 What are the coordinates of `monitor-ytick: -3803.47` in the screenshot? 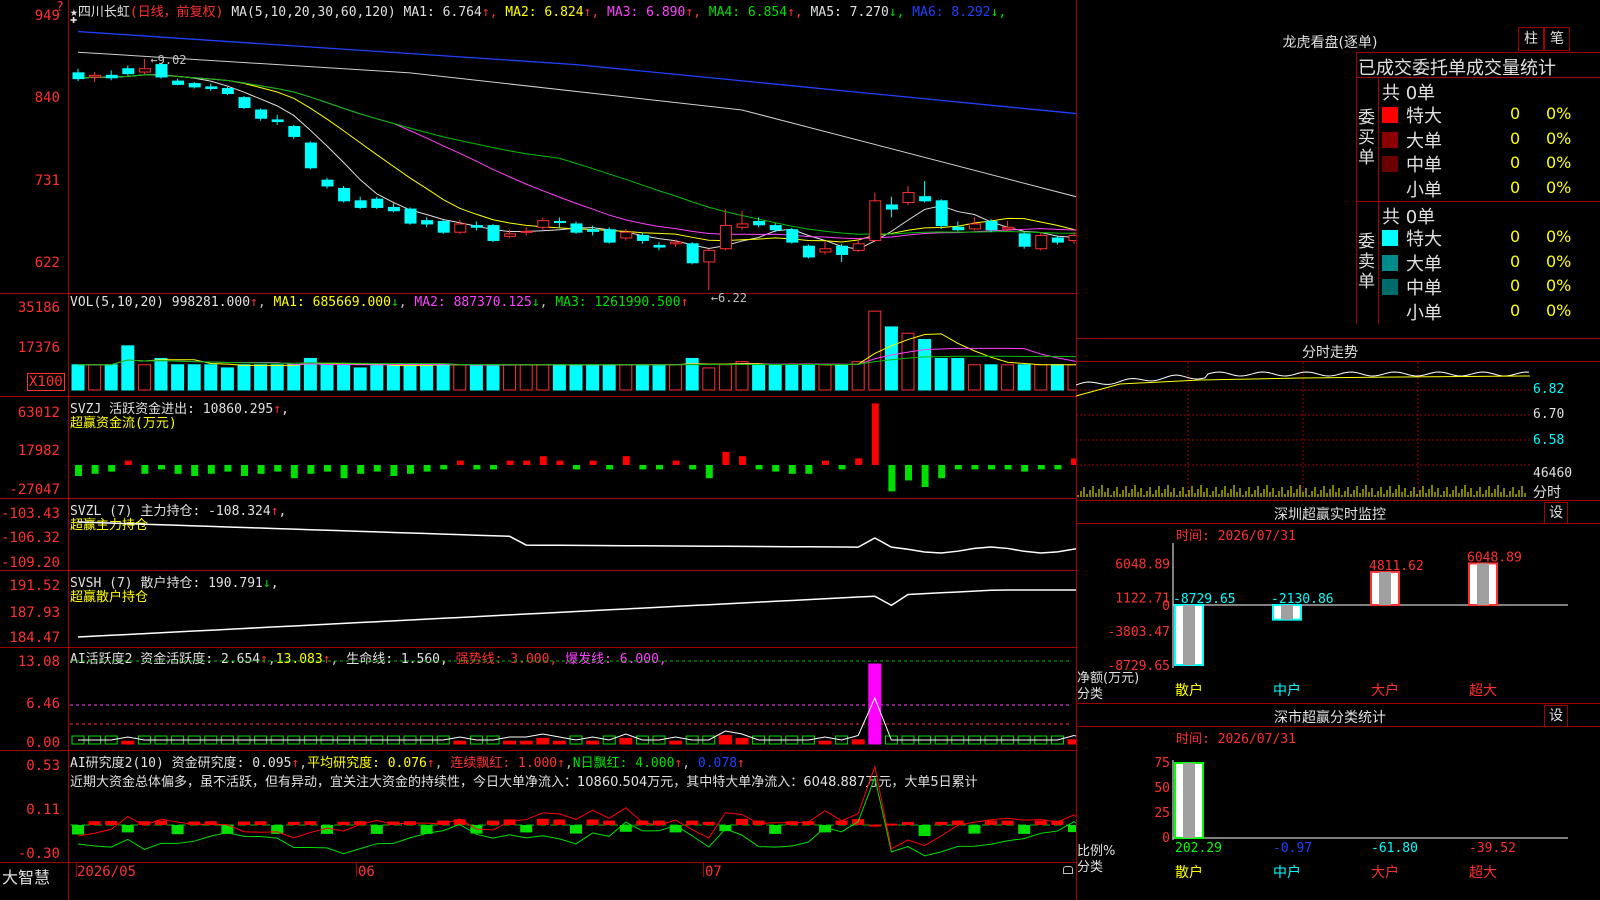 It's located at (1138, 632).